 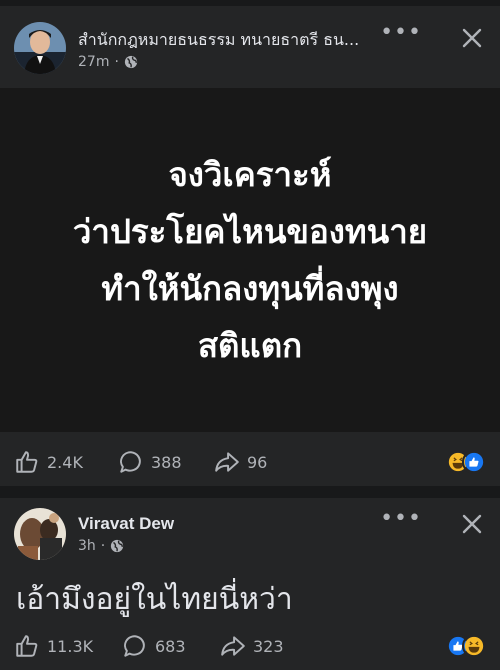 I want to click on share-button: 96, so click(x=240, y=462).